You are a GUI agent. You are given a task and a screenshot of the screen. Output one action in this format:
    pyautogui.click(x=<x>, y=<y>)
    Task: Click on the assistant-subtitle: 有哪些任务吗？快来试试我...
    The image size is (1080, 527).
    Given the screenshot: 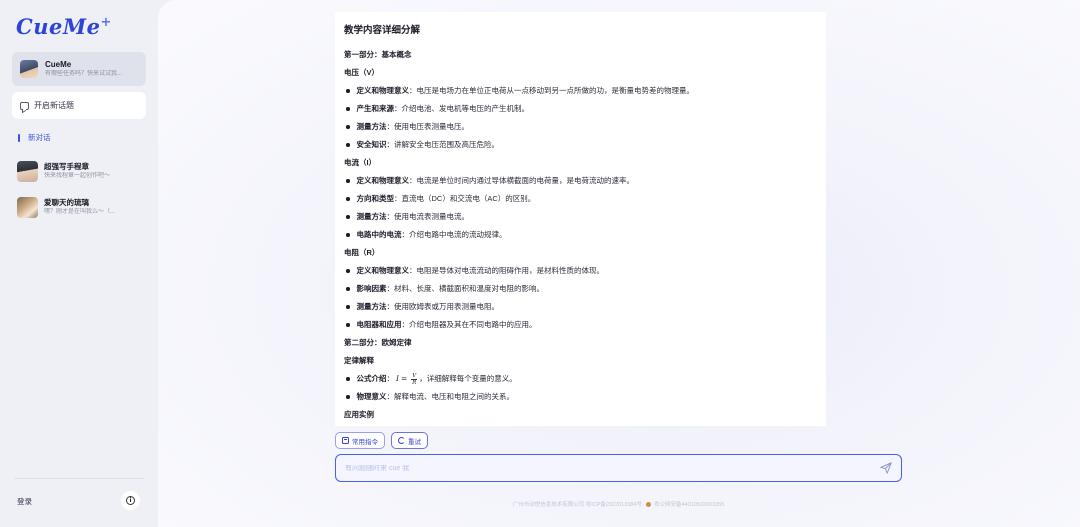 What is the action you would take?
    pyautogui.click(x=84, y=73)
    